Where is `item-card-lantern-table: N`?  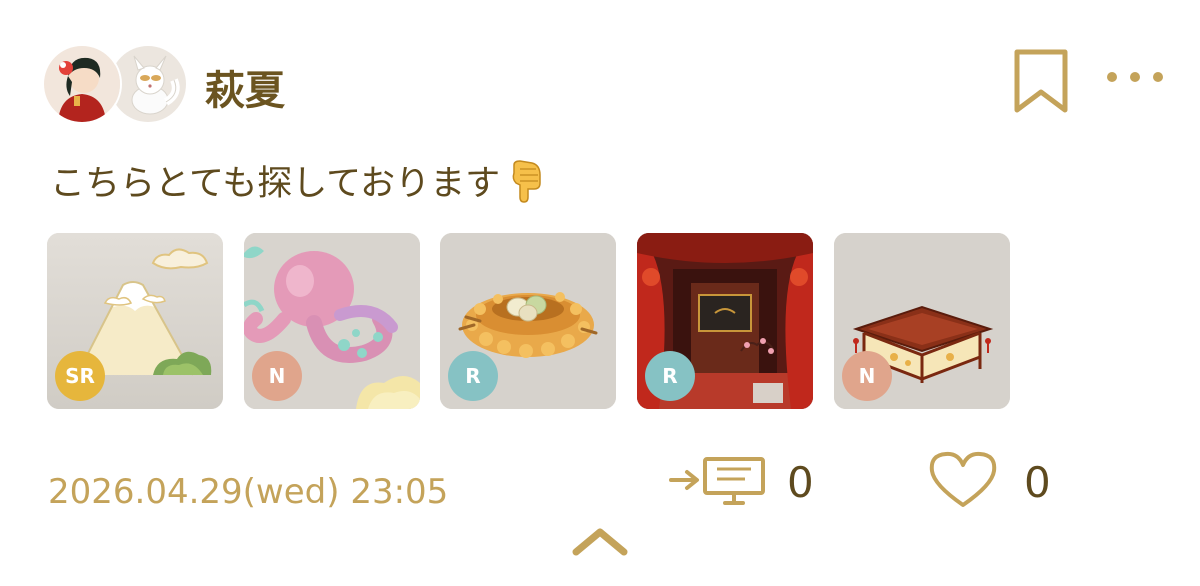
item-card-lantern-table: N is located at coordinates (922, 321).